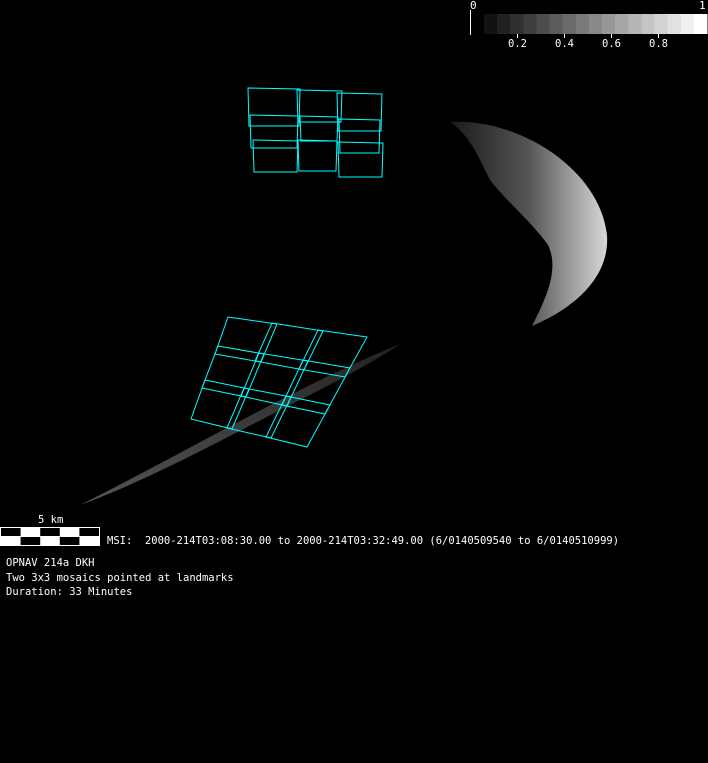 The width and height of the screenshot is (708, 763). I want to click on colorbar-tick-label: 0.4, so click(564, 44).